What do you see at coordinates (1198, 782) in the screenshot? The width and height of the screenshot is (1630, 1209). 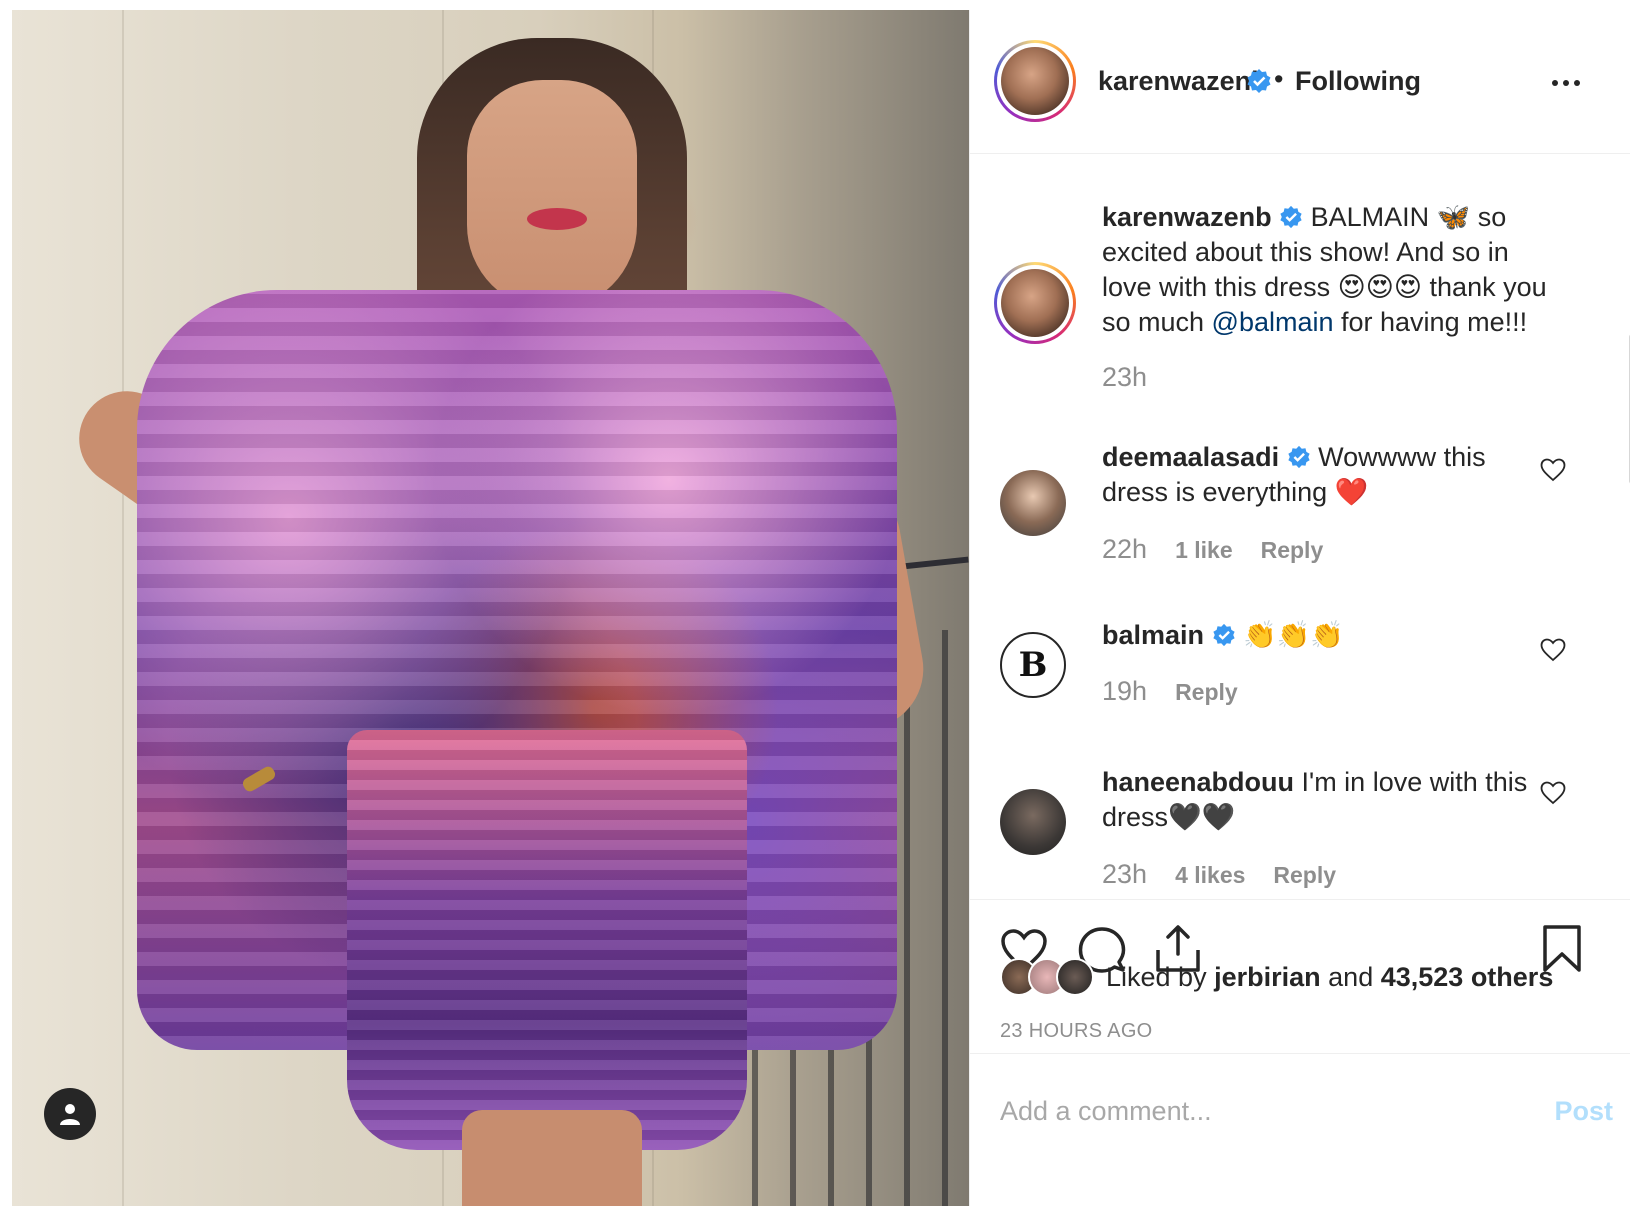 I see `comment-username: haneenabdouu` at bounding box center [1198, 782].